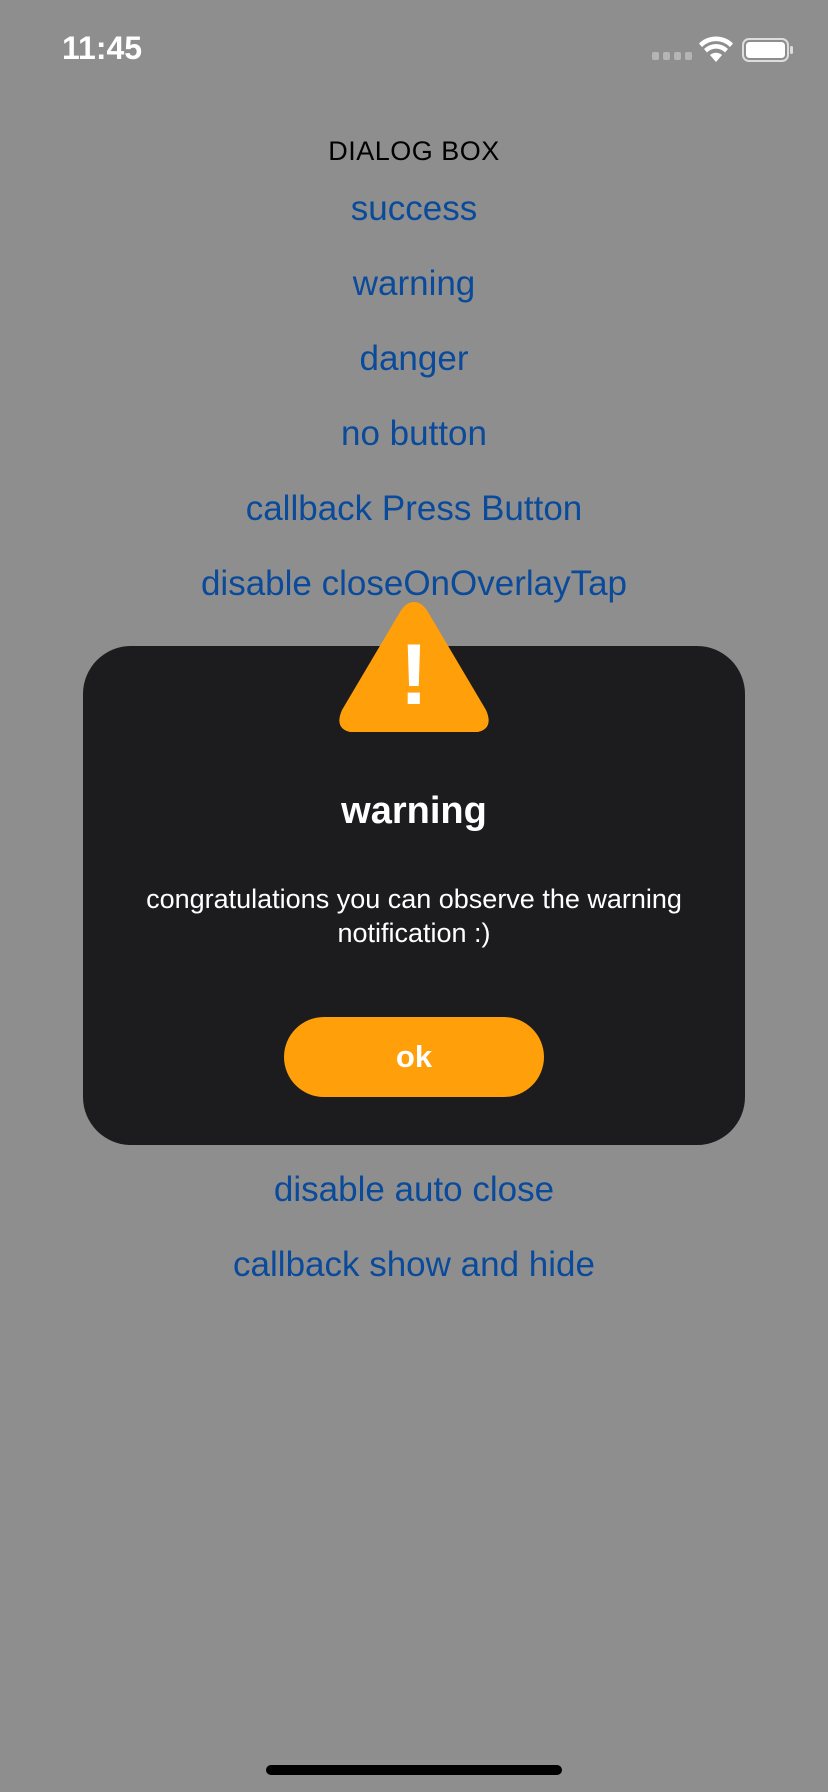 The height and width of the screenshot is (1792, 828). I want to click on warning-exclamation-mark: !, so click(414, 675).